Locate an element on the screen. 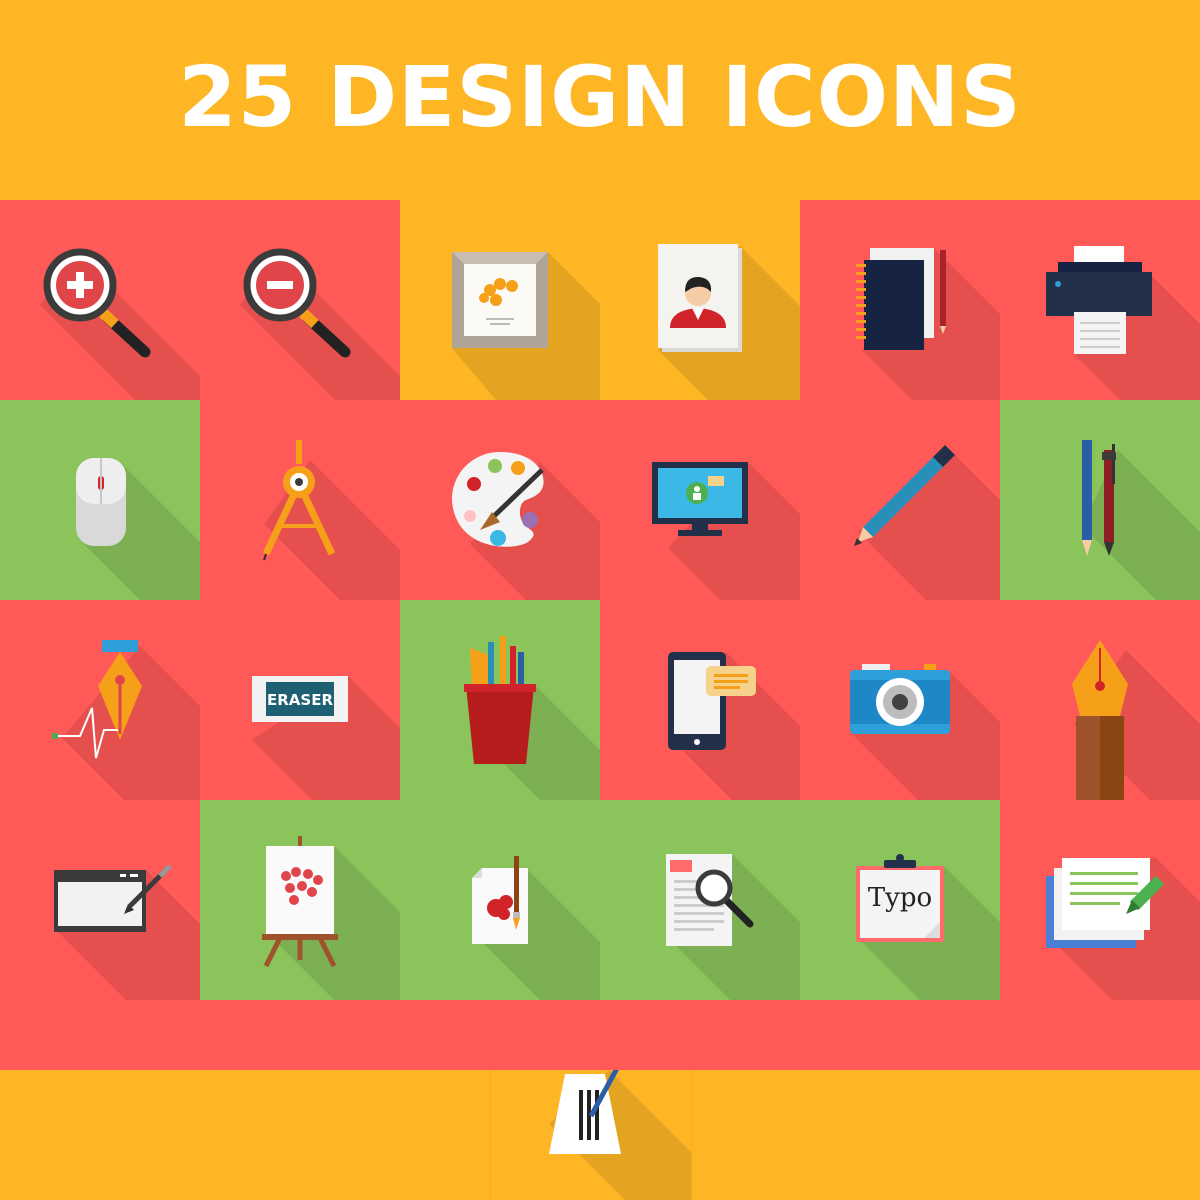  graphics-tablet-cell is located at coordinates (100, 900).